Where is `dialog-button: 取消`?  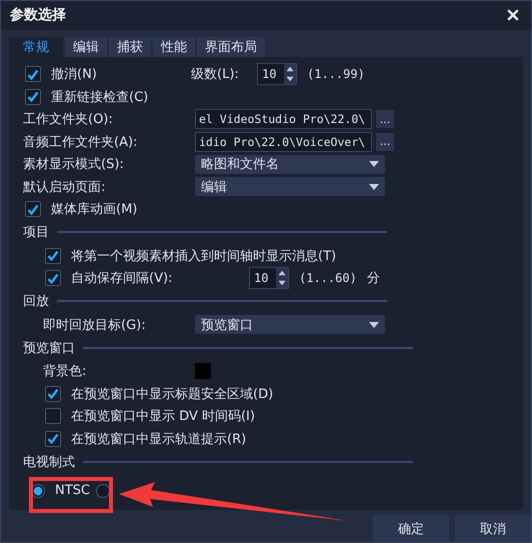
dialog-button: 取消 is located at coordinates (493, 528).